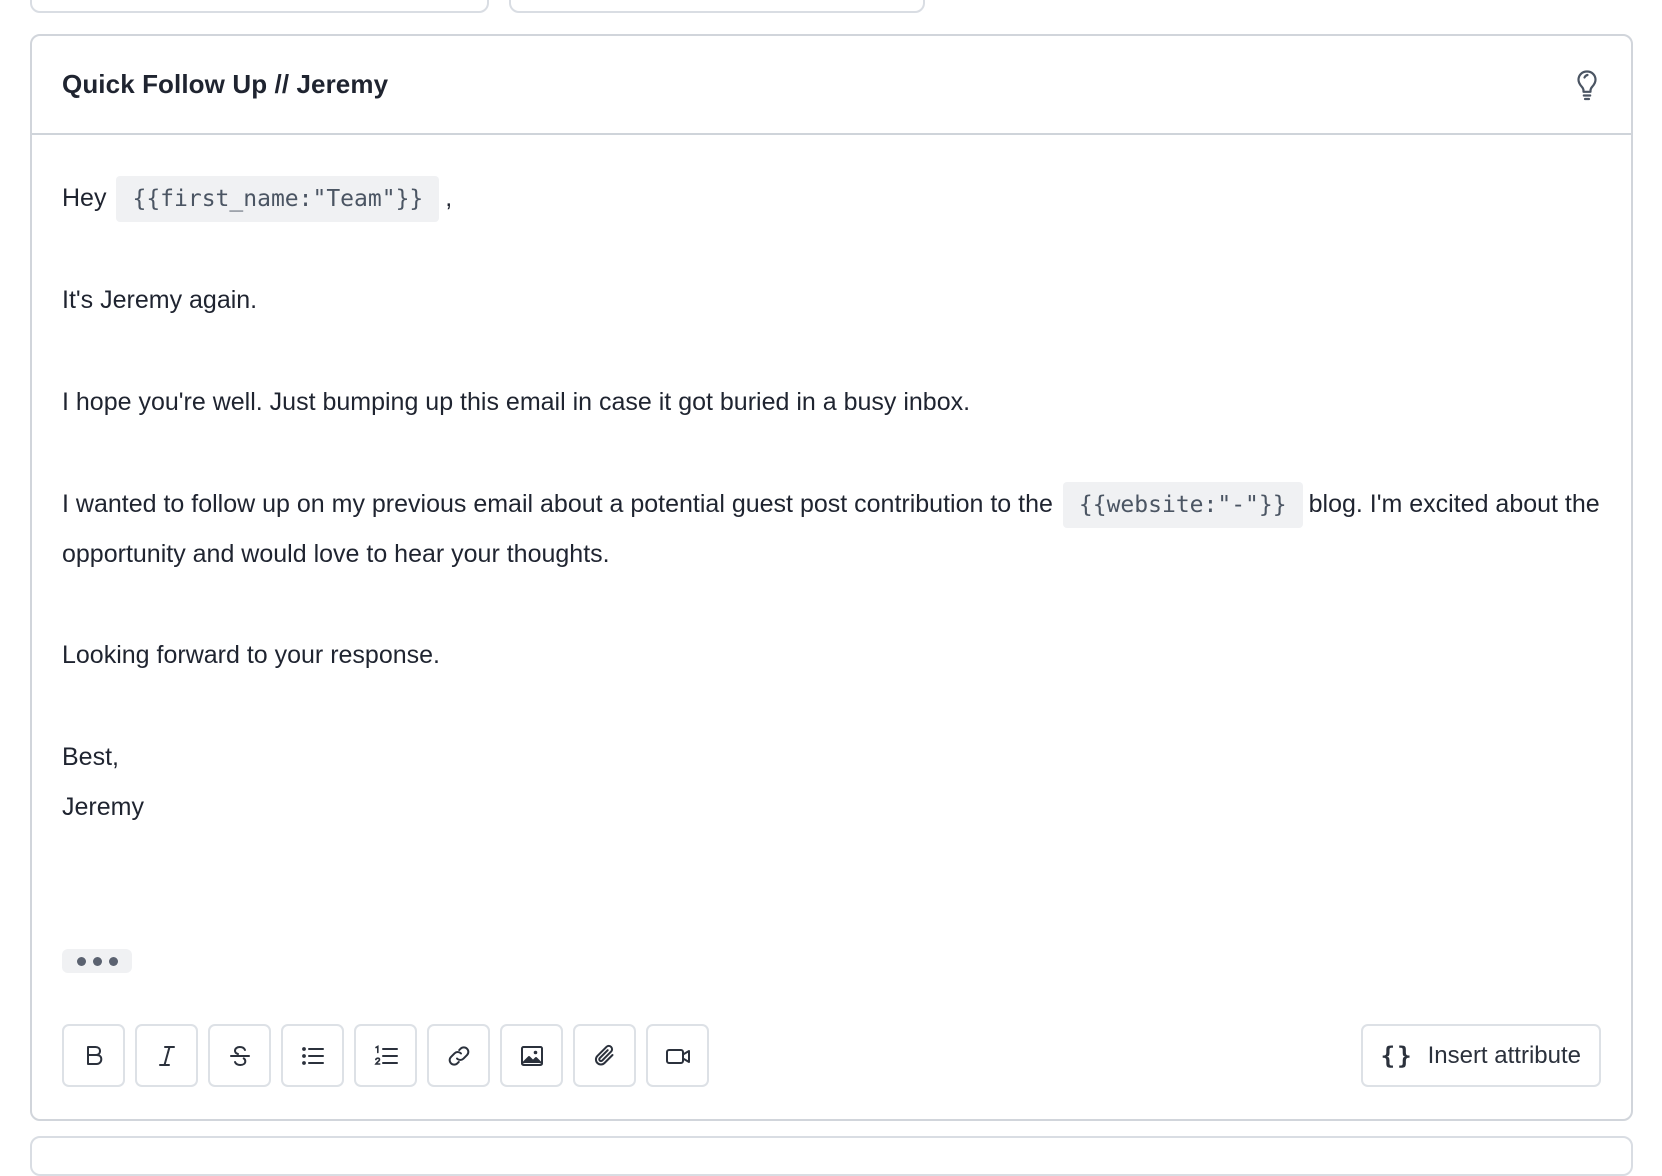 The height and width of the screenshot is (1176, 1662). I want to click on braces-icon: {}, so click(1397, 1055).